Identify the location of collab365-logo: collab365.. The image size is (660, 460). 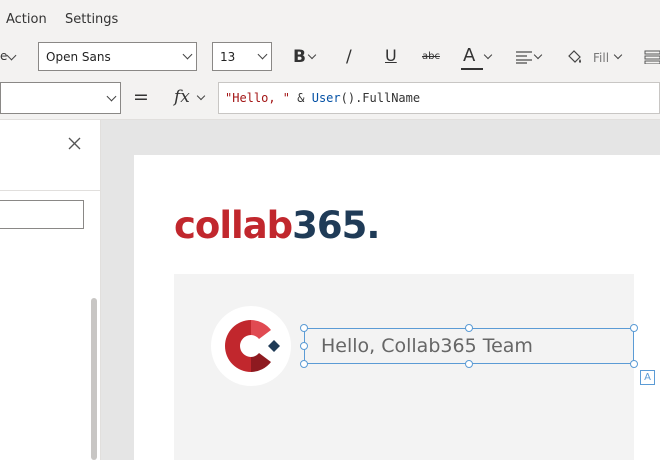
(277, 225).